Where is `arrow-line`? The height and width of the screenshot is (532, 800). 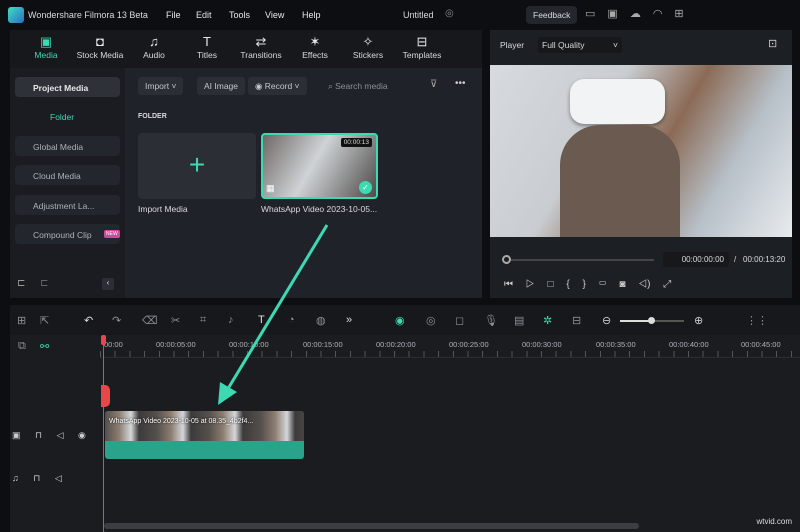
arrow-line is located at coordinates (276, 308).